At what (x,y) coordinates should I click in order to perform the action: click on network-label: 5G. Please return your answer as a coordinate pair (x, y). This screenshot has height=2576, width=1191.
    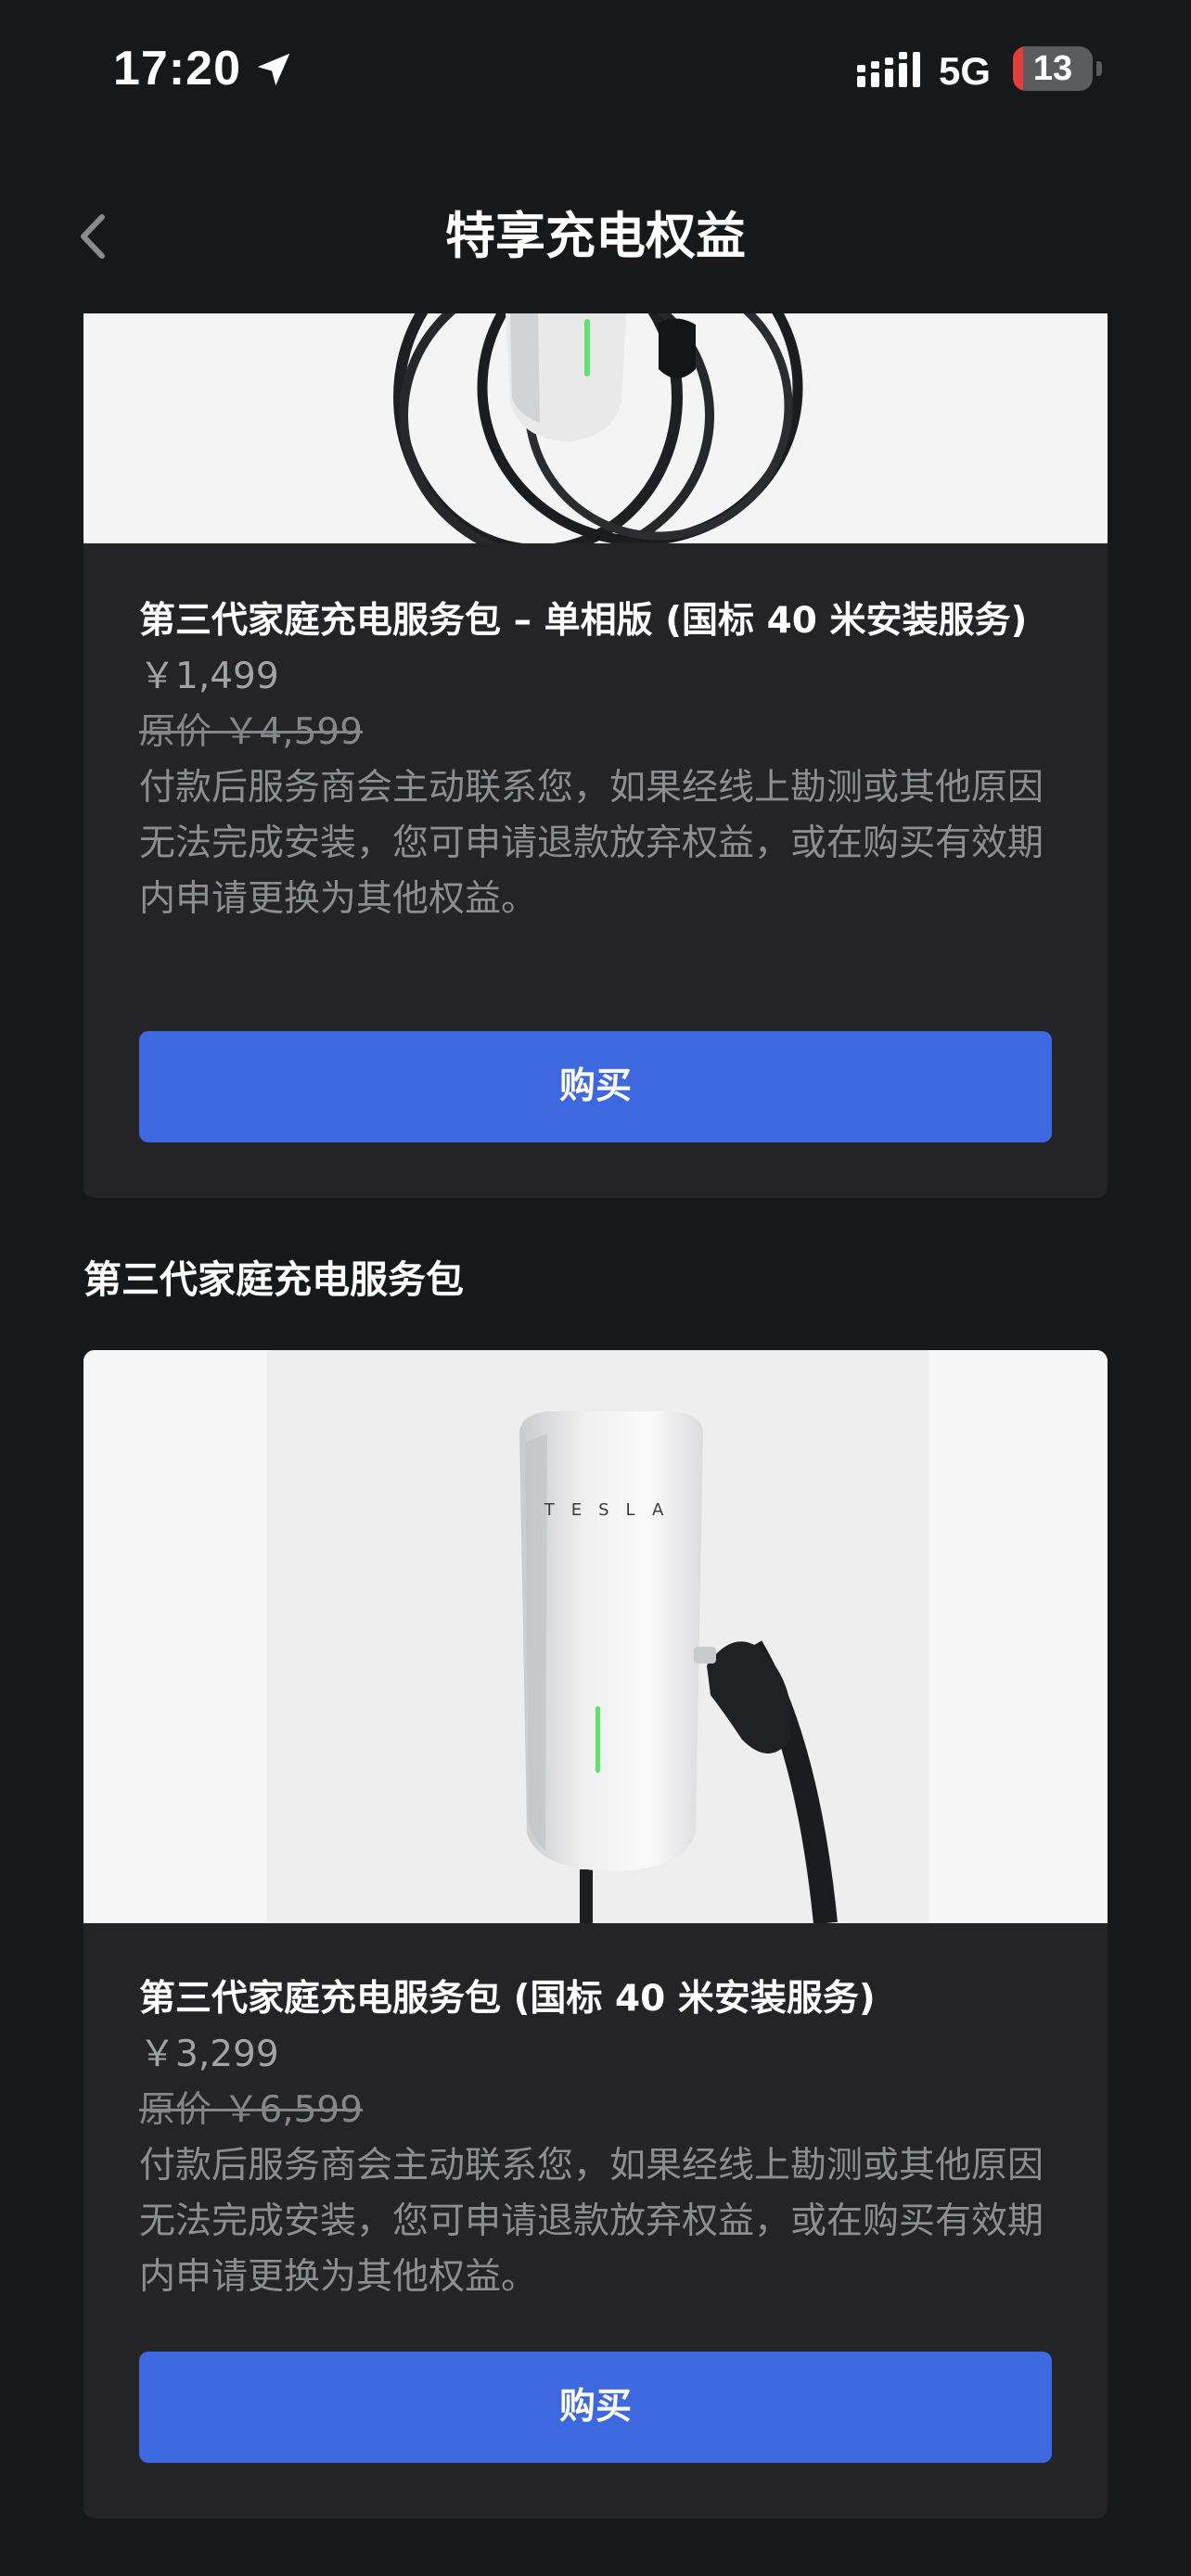
    Looking at the image, I should click on (966, 71).